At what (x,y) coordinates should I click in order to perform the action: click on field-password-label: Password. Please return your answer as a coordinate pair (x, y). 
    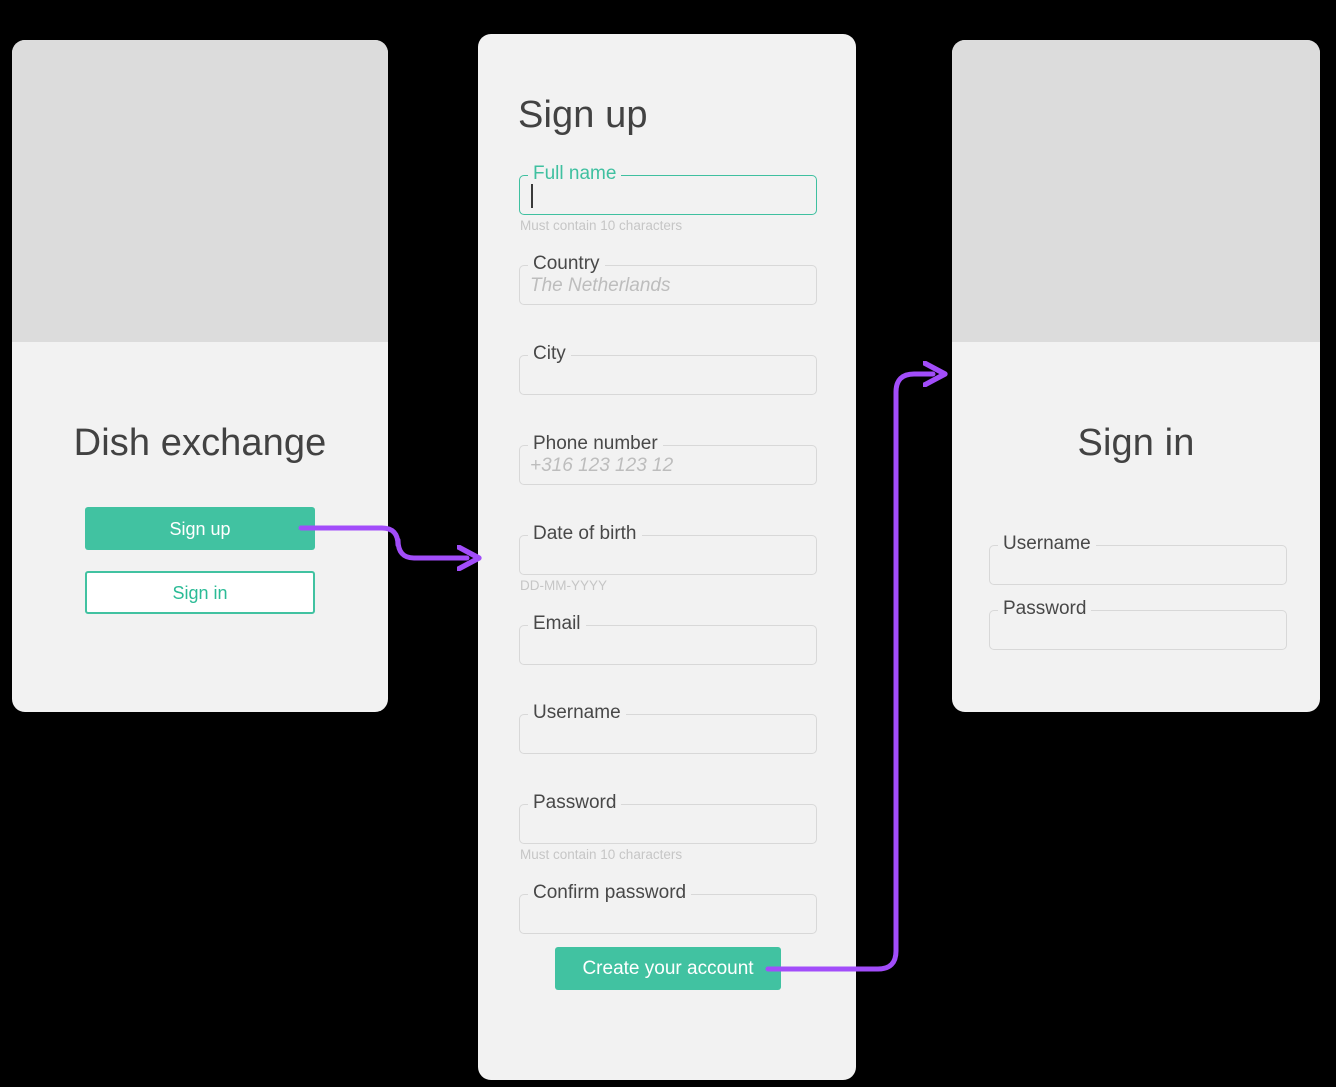
    Looking at the image, I should click on (575, 803).